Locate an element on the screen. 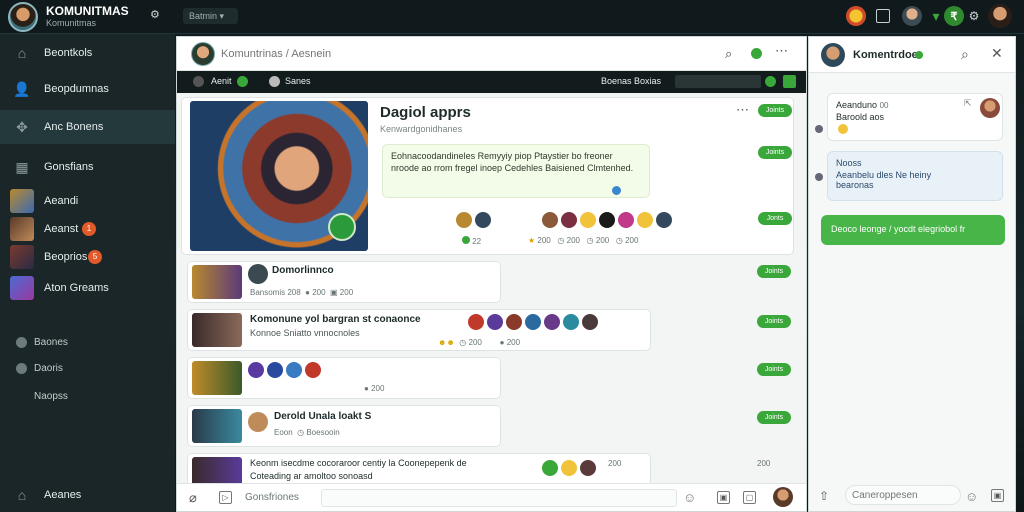 The height and width of the screenshot is (512, 1024). back-icon is located at coordinates (198, 81).